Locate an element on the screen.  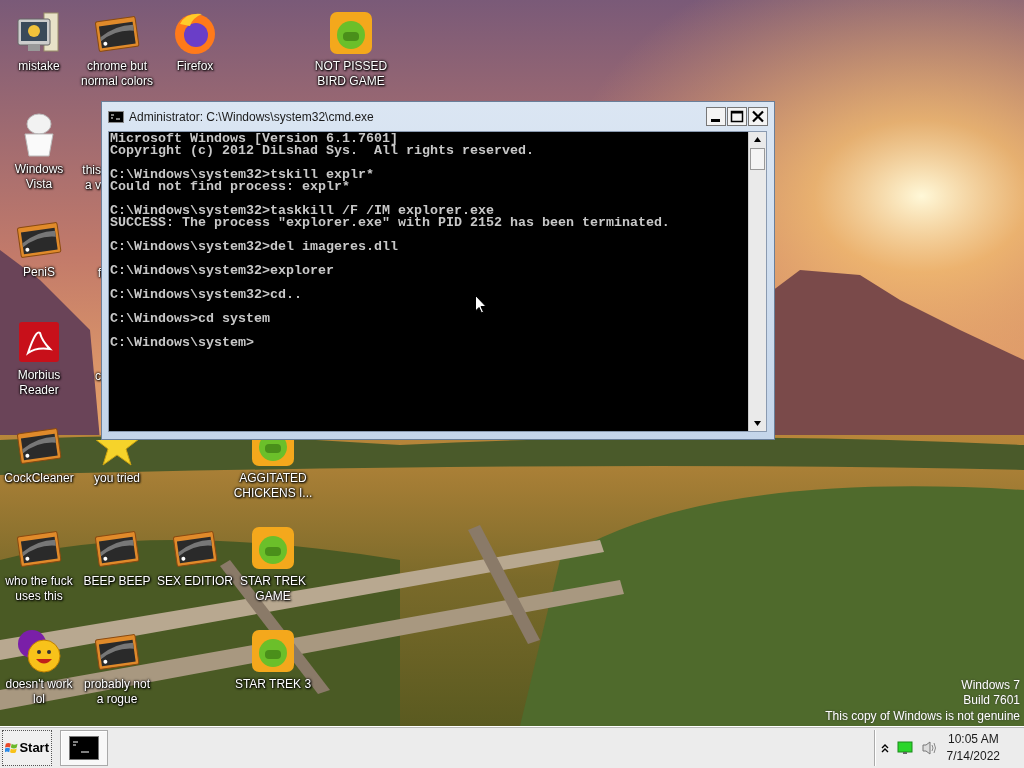
icon-label: doesn't work lol is located at coordinates (39, 692).